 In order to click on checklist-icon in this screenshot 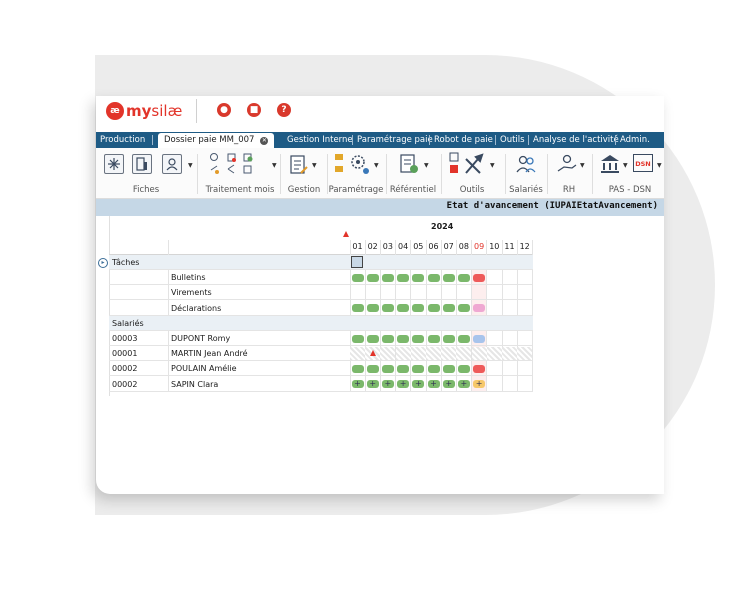, I will do `click(299, 167)`.